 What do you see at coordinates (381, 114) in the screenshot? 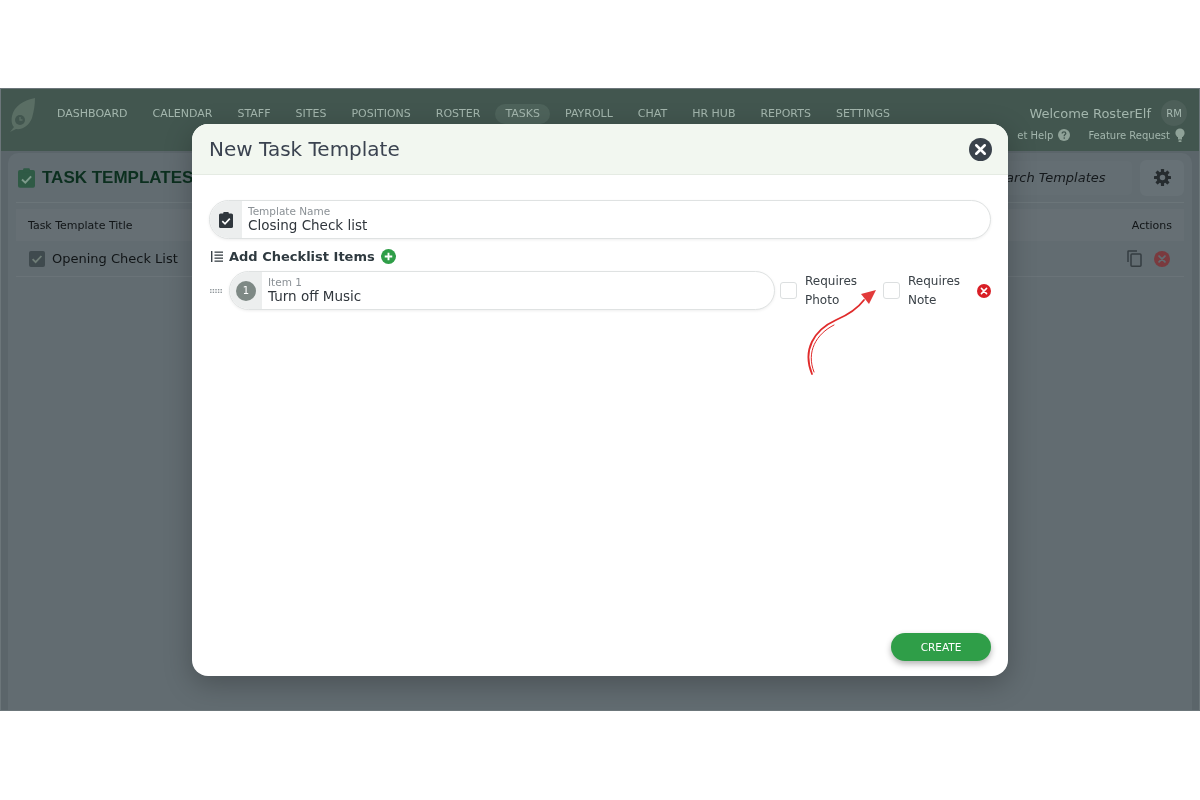
I see `nav-tab: POSITIONS` at bounding box center [381, 114].